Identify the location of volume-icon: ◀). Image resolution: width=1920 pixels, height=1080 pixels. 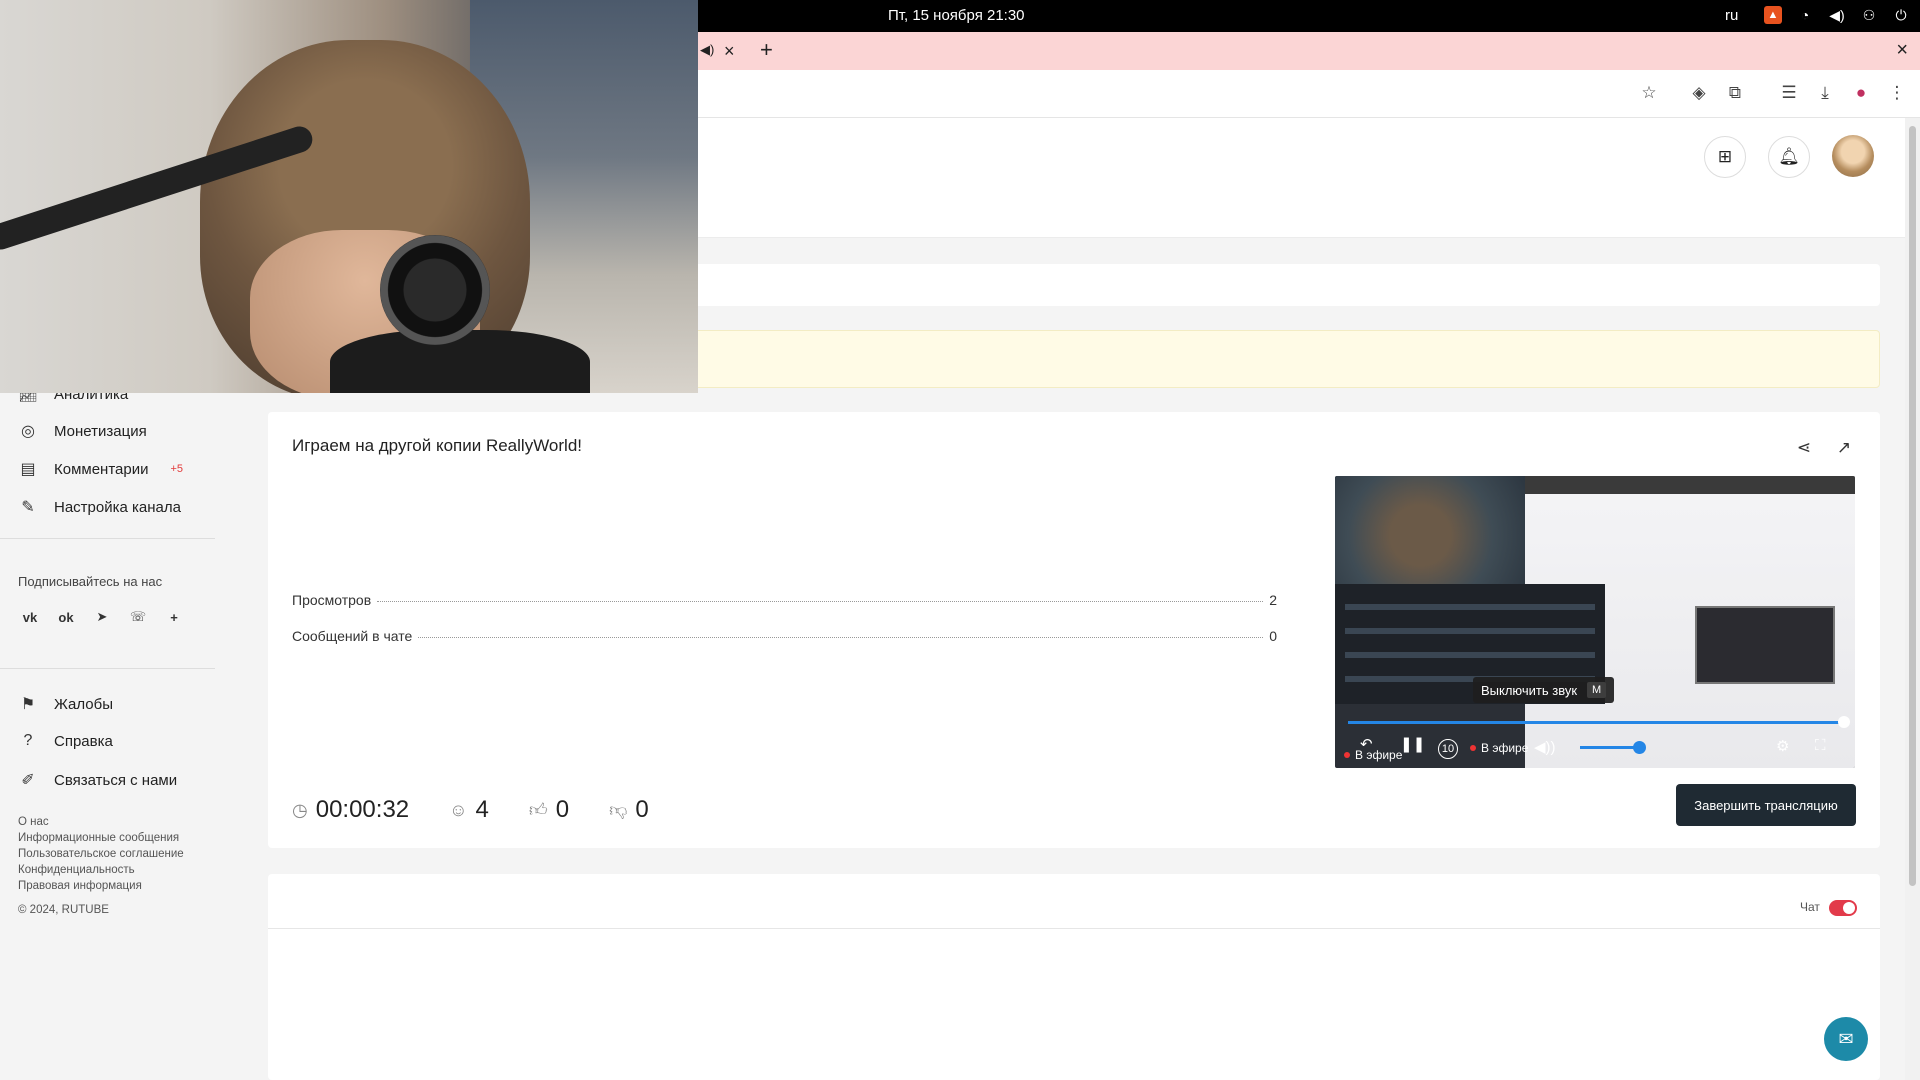
(1837, 15).